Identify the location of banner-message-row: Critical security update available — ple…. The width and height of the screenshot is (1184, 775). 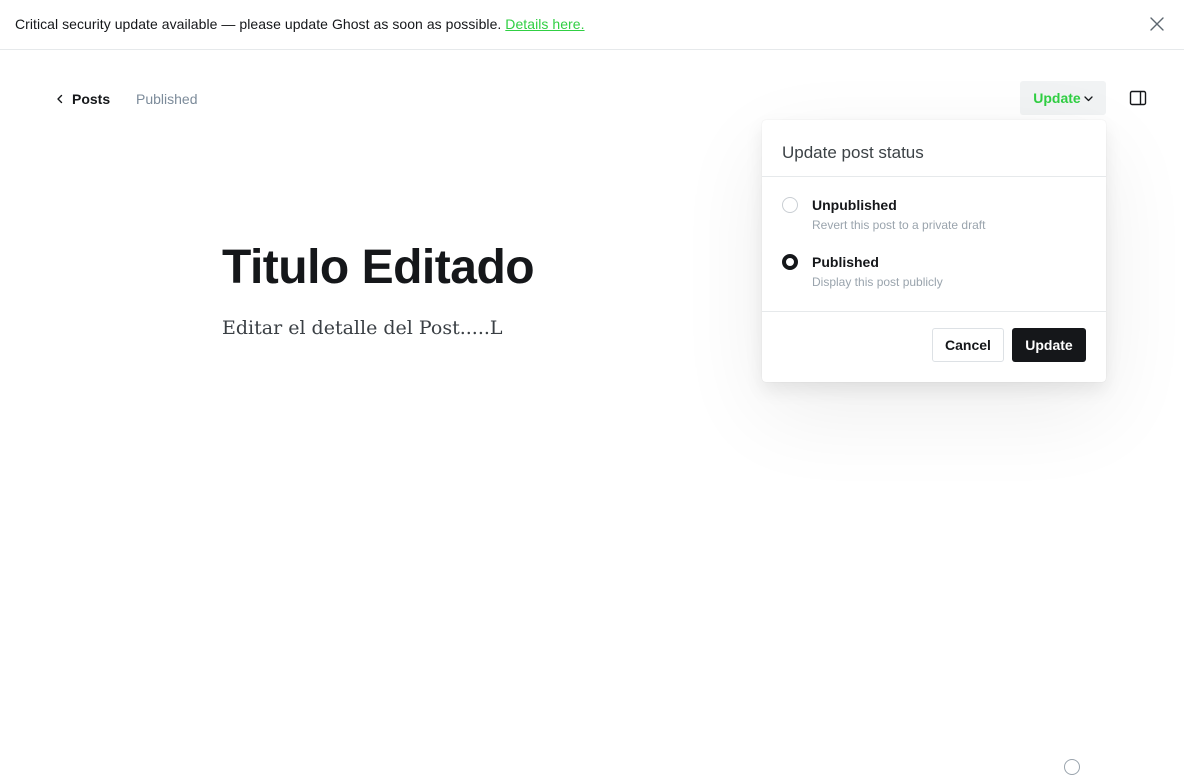
(300, 24).